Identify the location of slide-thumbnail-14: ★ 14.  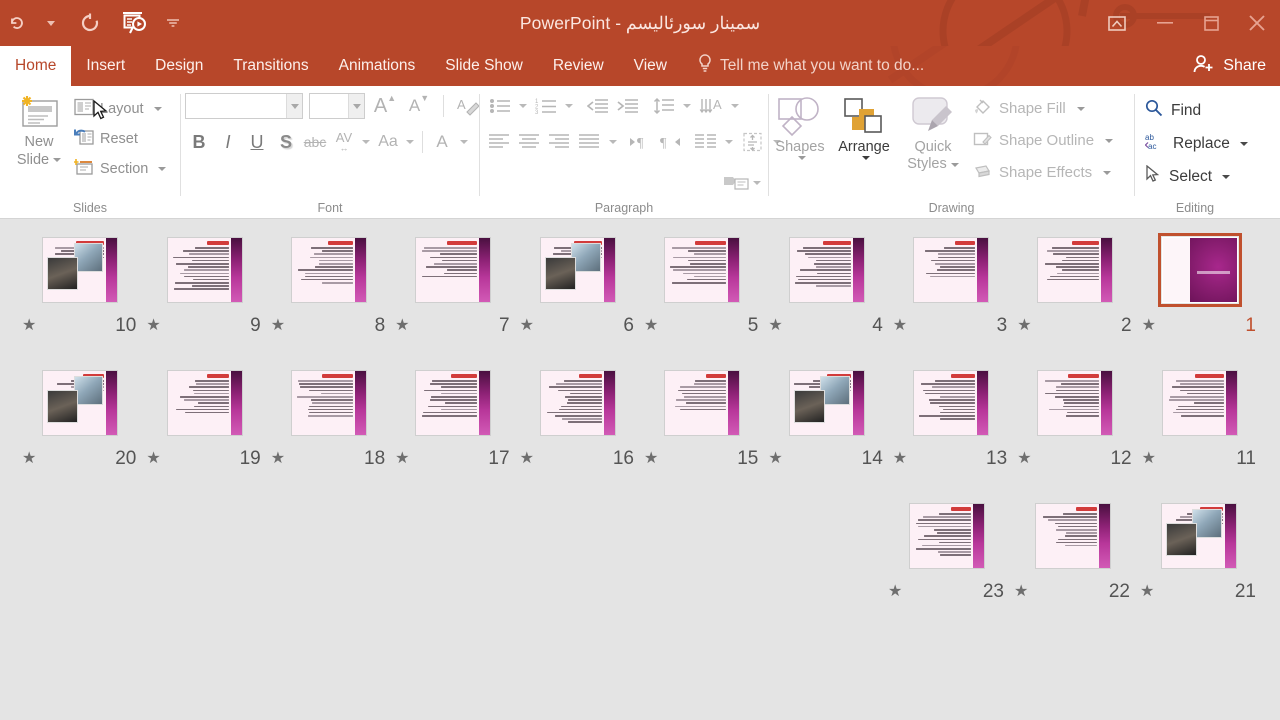
(826, 432).